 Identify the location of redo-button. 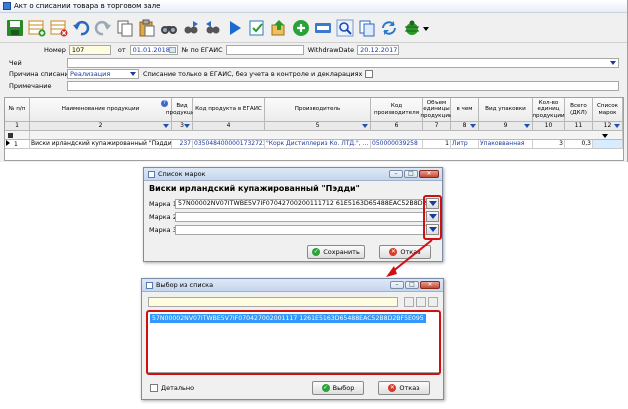
(102, 28).